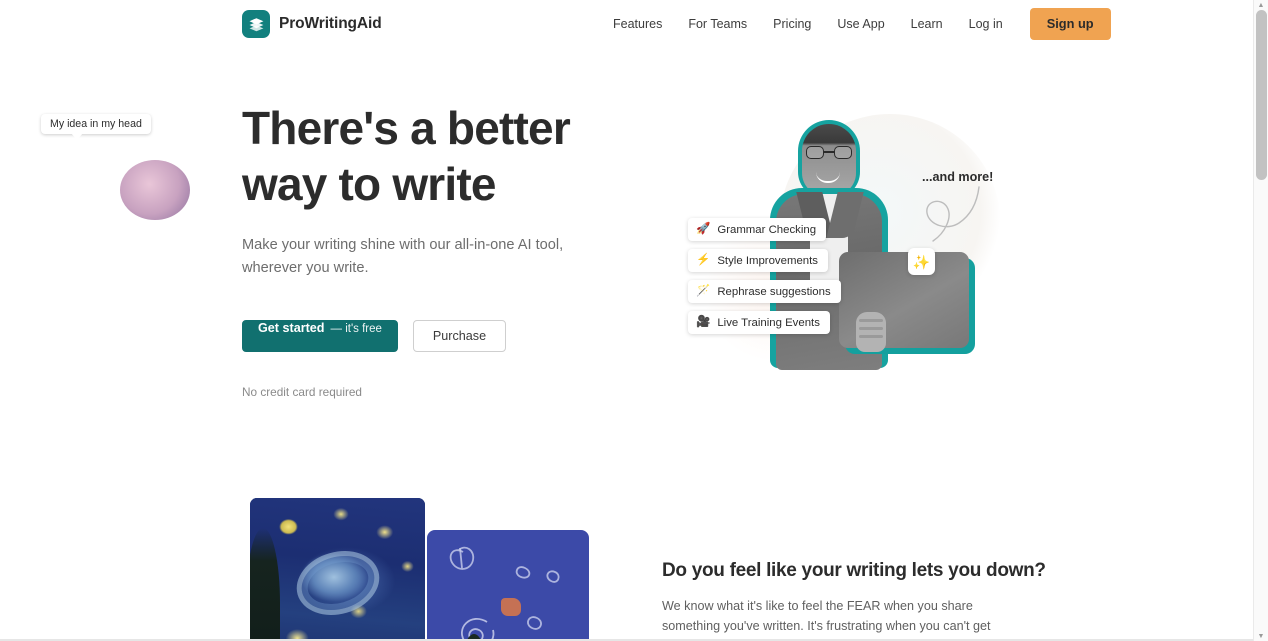 This screenshot has width=1268, height=641. What do you see at coordinates (459, 336) in the screenshot?
I see `purchase-button: Purchase` at bounding box center [459, 336].